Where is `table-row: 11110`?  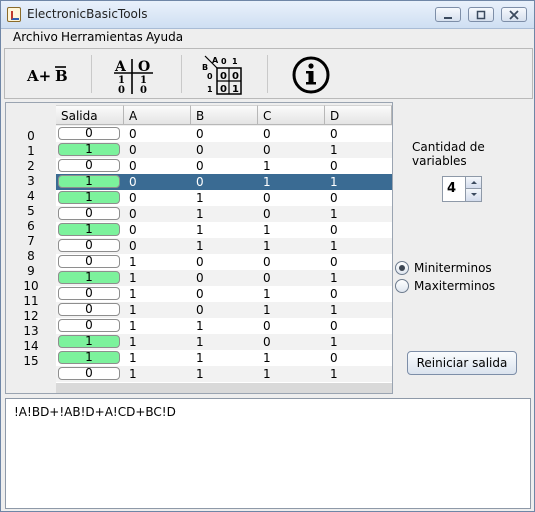 table-row: 11110 is located at coordinates (224, 358).